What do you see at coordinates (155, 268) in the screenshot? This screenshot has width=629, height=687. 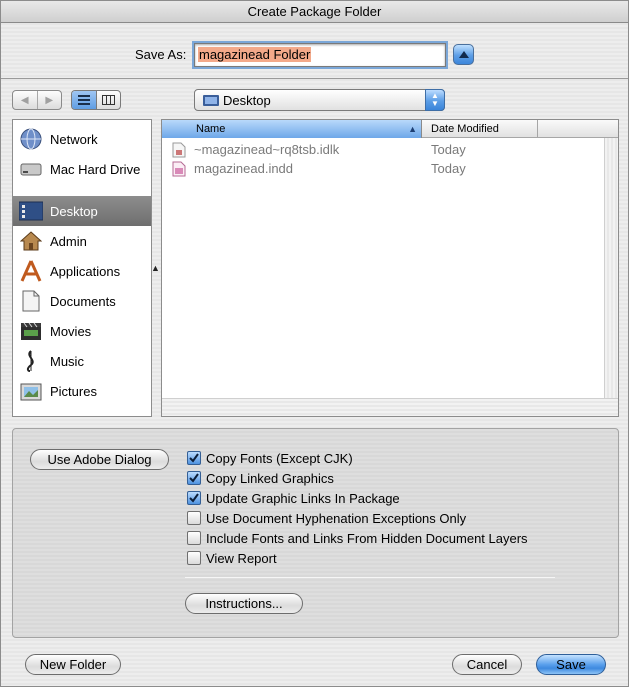 I see `sidebar-splitter-handle: ▲` at bounding box center [155, 268].